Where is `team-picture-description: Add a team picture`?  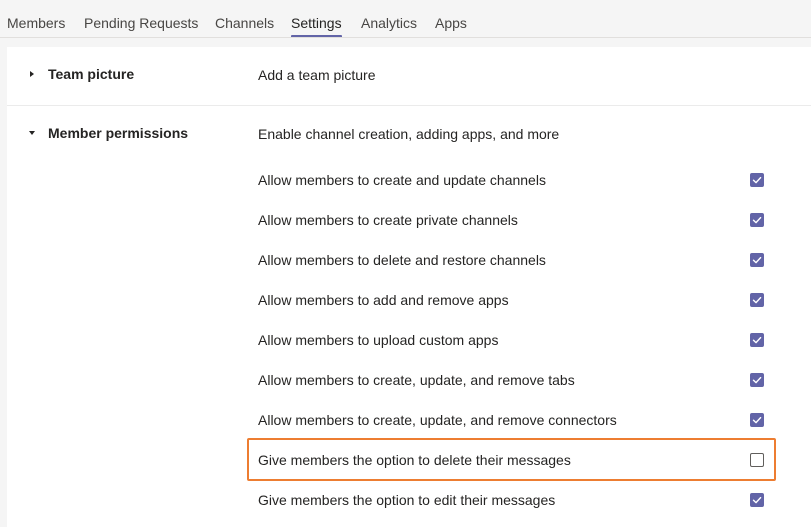
team-picture-description: Add a team picture is located at coordinates (317, 75).